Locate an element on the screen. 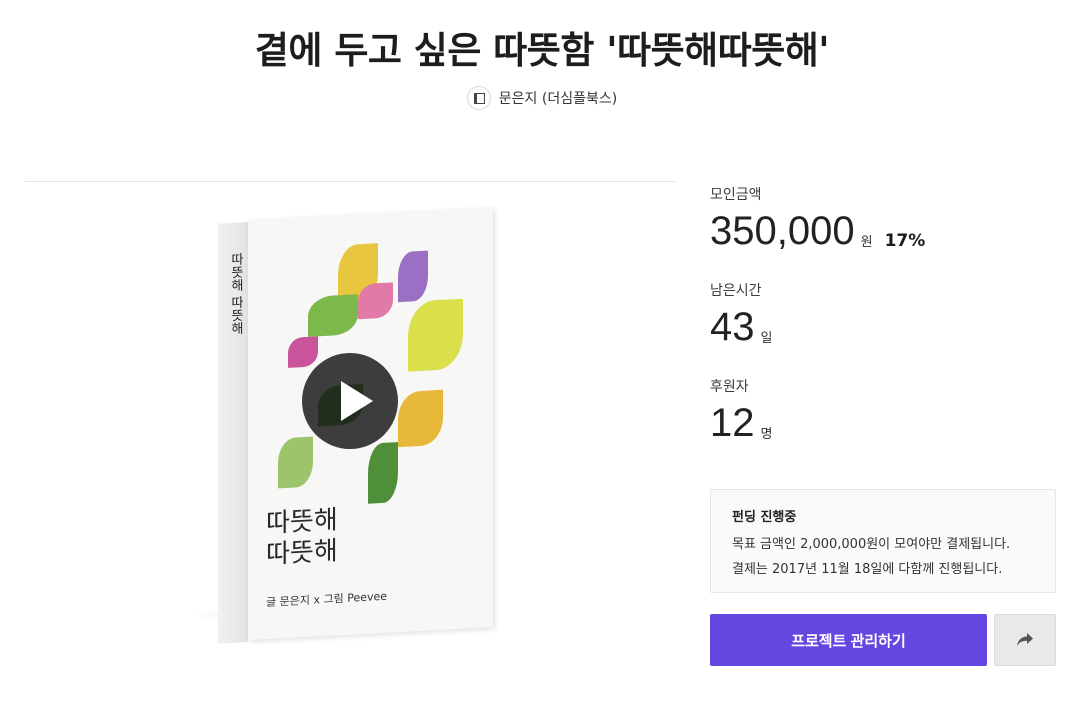 This screenshot has height=712, width=1084. project-title: 곁에 두고 싶은 따뜻함 '따뜻해따뜻해' is located at coordinates (542, 50).